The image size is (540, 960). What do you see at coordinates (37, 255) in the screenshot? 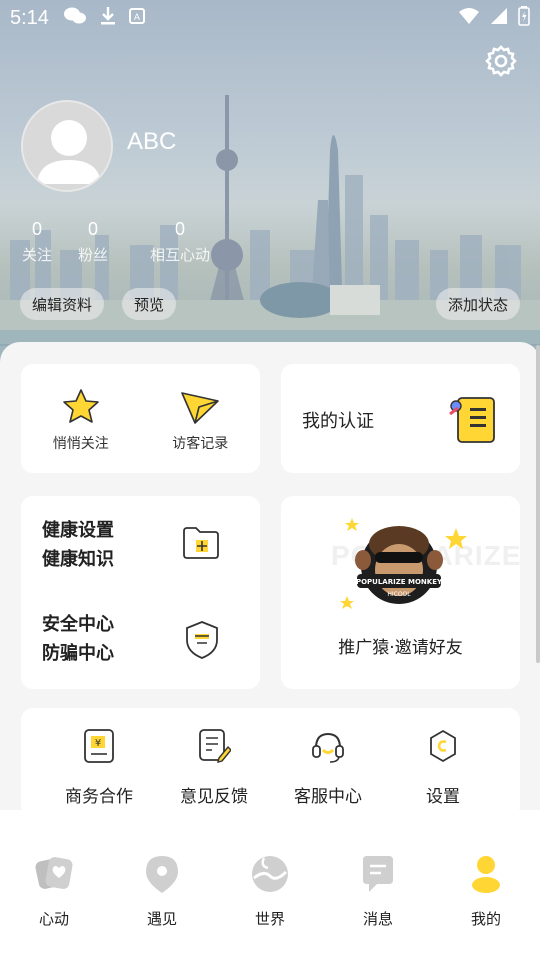
I see `stat-label: 关注` at bounding box center [37, 255].